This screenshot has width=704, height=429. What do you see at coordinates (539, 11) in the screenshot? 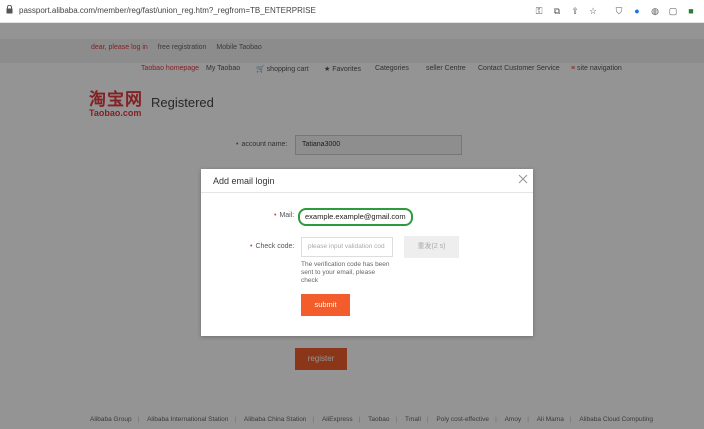
I see `key-icon: ⚿` at bounding box center [539, 11].